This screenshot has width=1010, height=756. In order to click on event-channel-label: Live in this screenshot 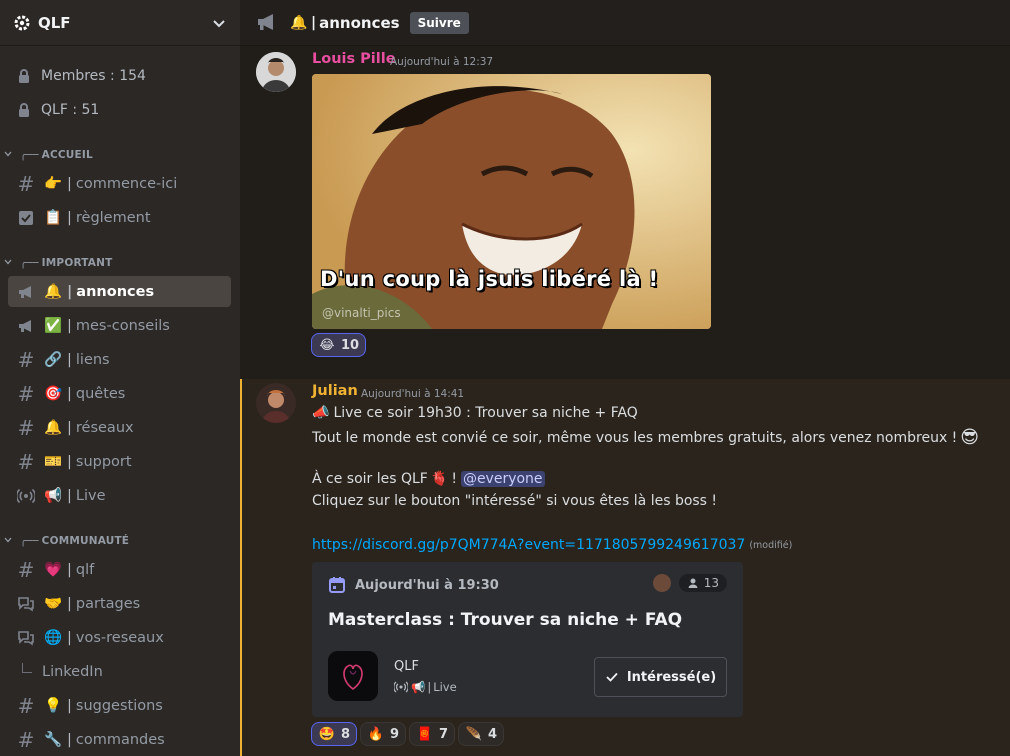, I will do `click(445, 687)`.